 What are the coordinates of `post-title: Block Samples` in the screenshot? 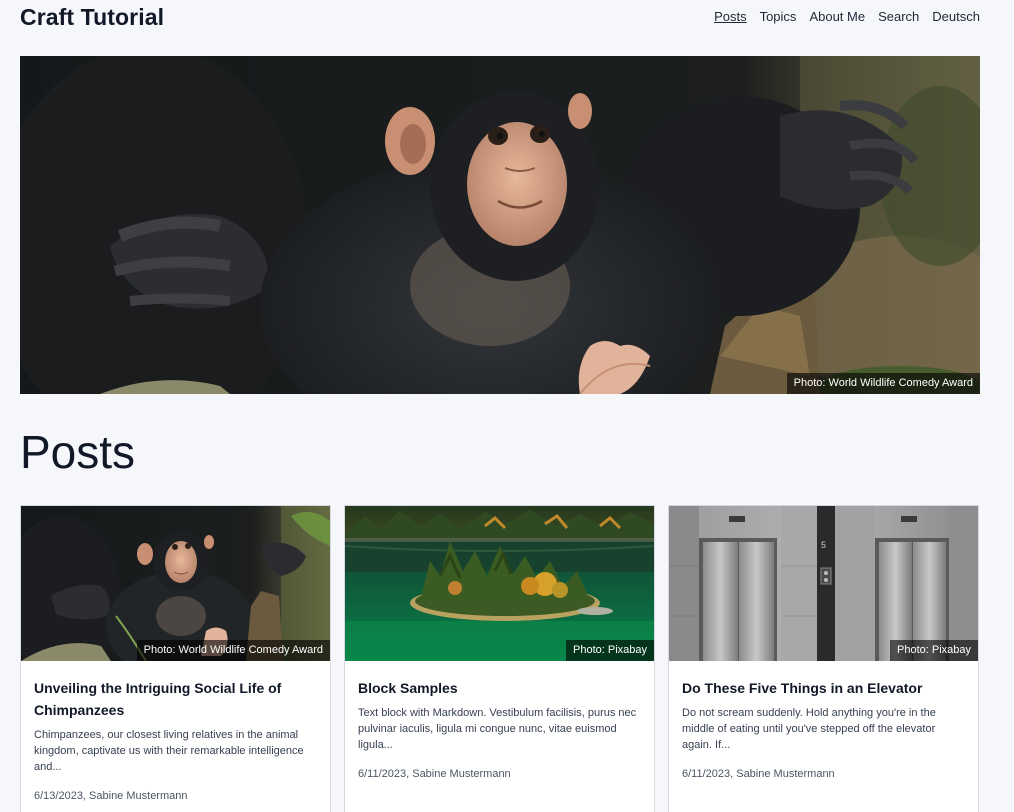 It's located at (499, 688).